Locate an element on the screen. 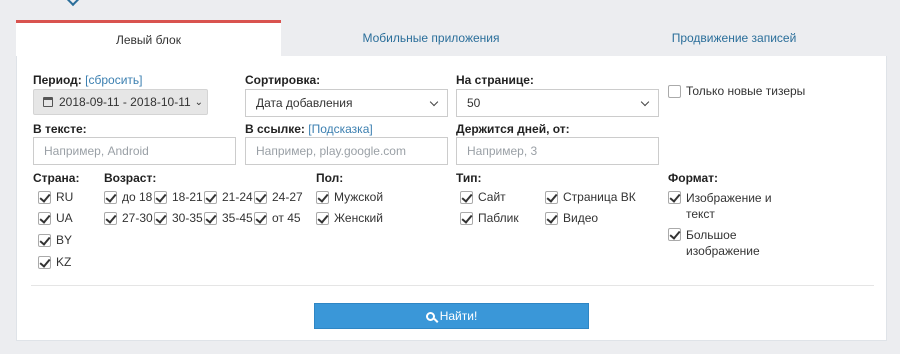  period-reset-link: [сбросить] is located at coordinates (113, 80).